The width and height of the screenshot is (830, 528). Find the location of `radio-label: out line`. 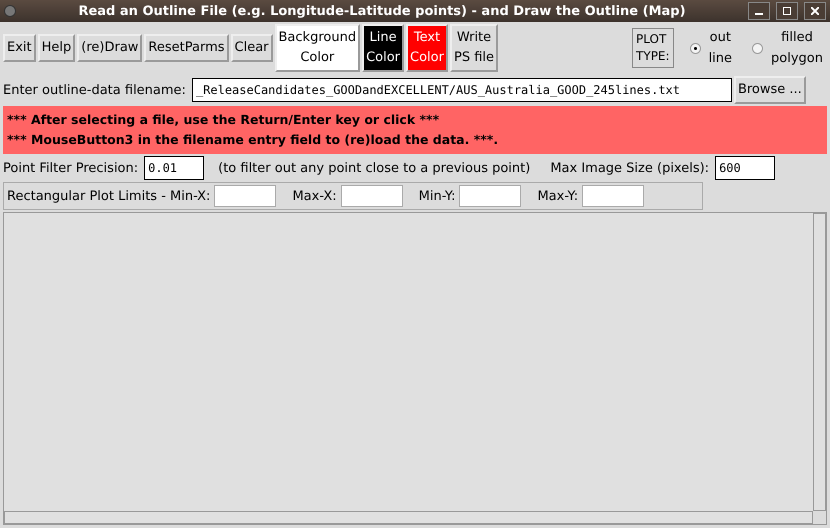

radio-label: out line is located at coordinates (720, 48).